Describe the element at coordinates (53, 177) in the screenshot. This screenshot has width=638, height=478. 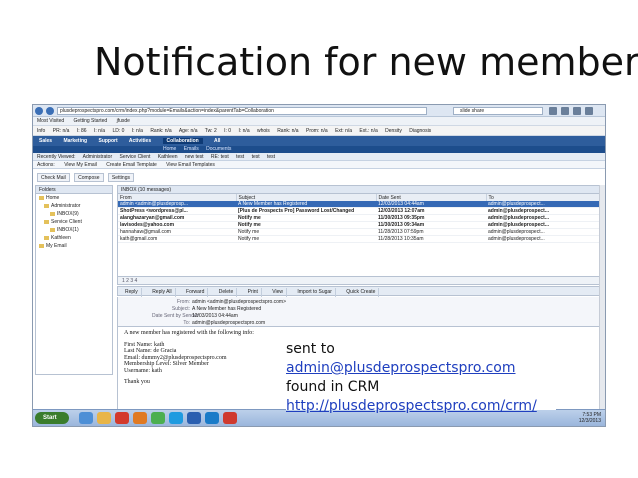
I see `check-mail-button: Check Mail` at that location.